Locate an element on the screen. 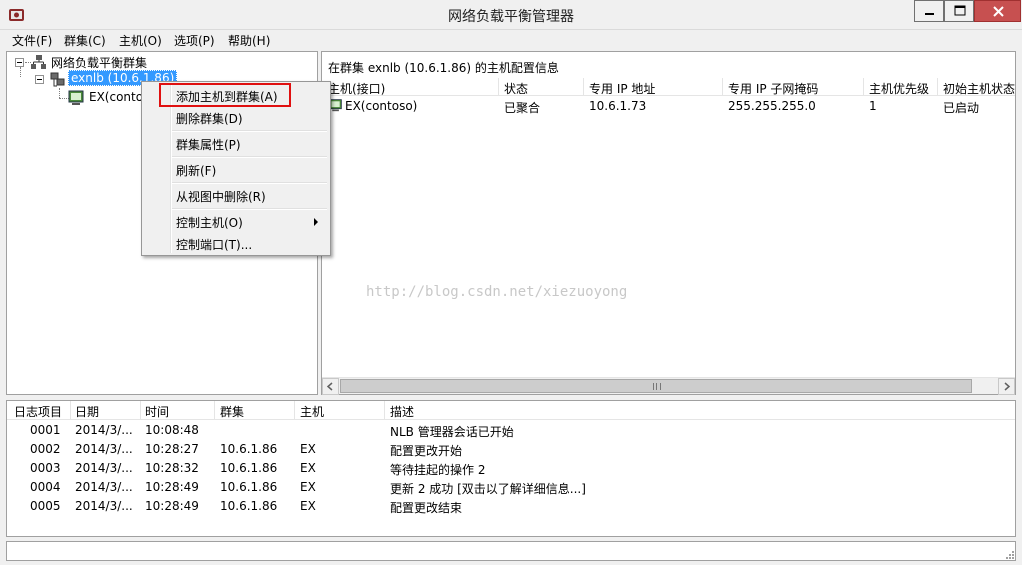  cell-log-entry: 0005 is located at coordinates (45, 506).